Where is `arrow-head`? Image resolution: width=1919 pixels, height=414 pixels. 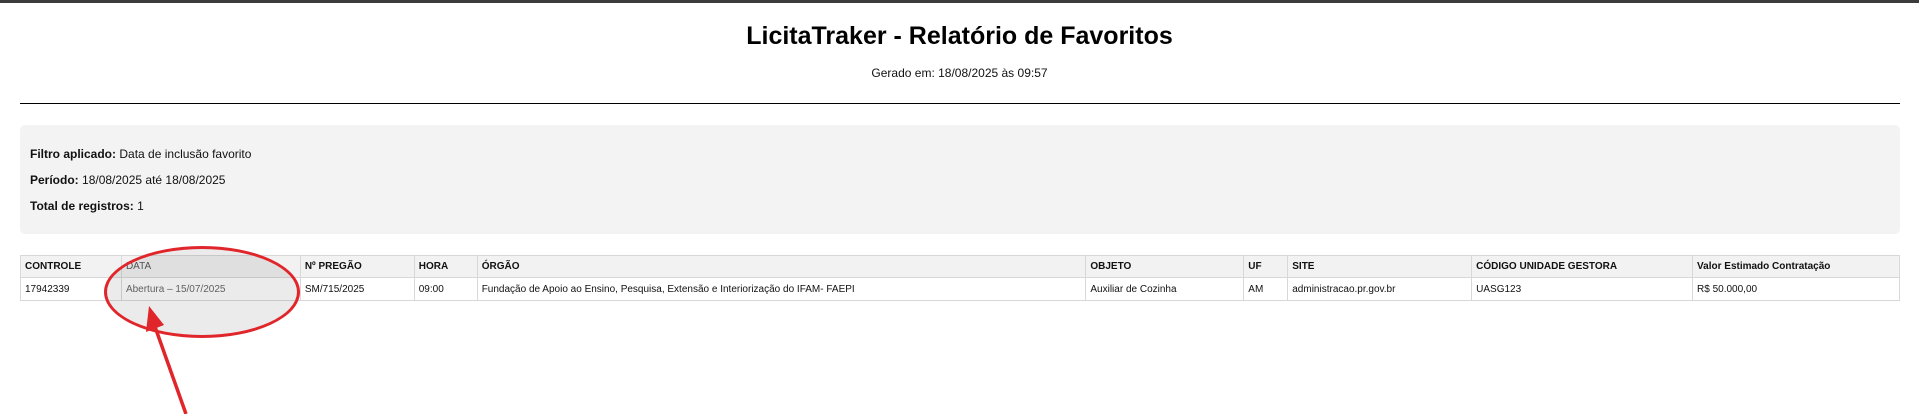
arrow-head is located at coordinates (155, 319).